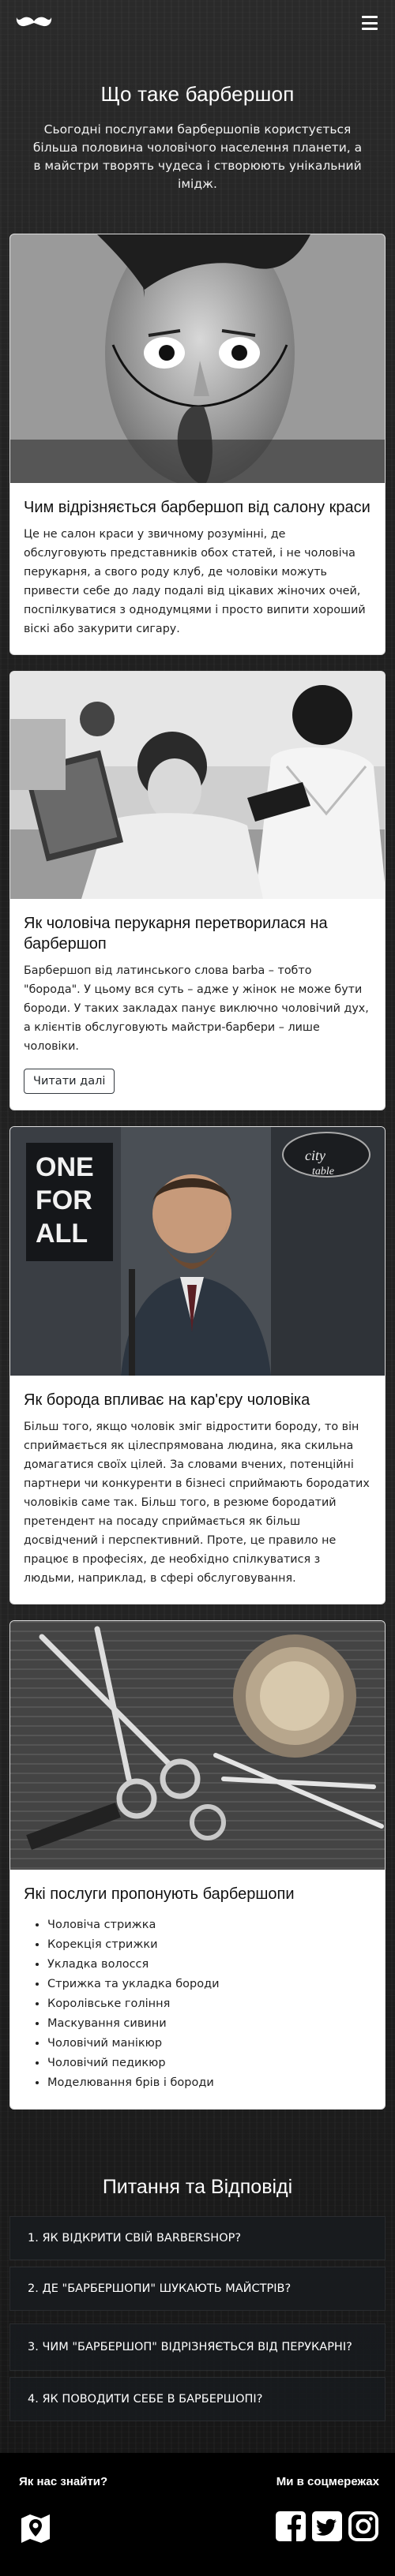 The width and height of the screenshot is (395, 2576). Describe the element at coordinates (198, 2187) in the screenshot. I see `faq-title: Питання та Відповіді` at that location.